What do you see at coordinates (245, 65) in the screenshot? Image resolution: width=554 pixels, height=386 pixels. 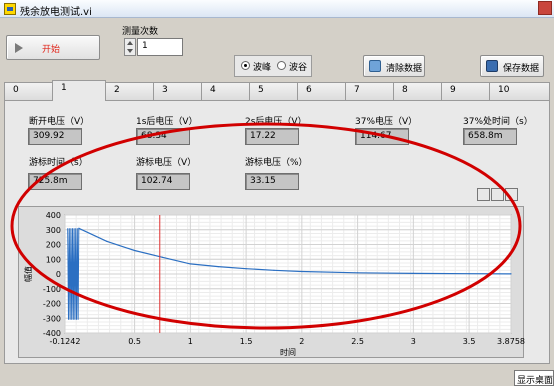 I see `radio-peak` at bounding box center [245, 65].